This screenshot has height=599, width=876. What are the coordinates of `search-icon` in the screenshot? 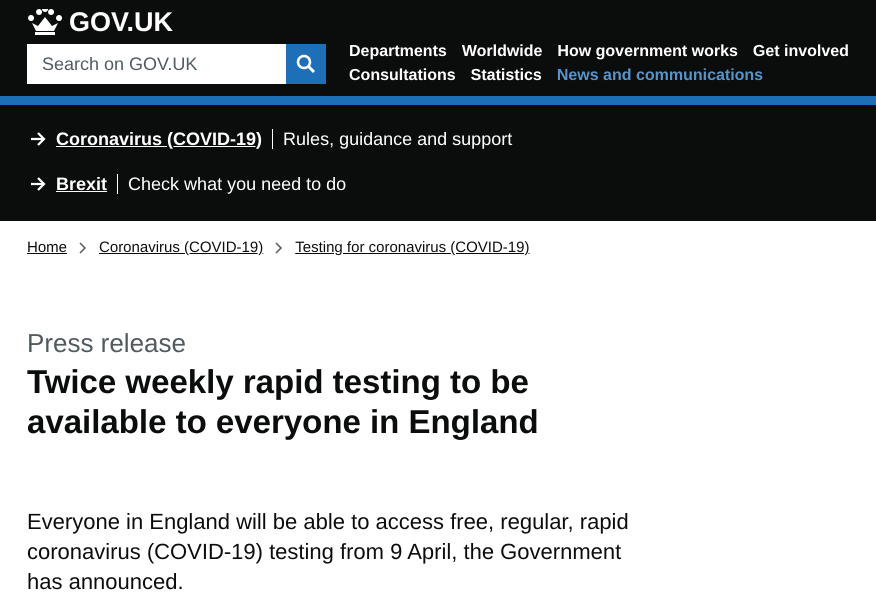 It's located at (306, 64).